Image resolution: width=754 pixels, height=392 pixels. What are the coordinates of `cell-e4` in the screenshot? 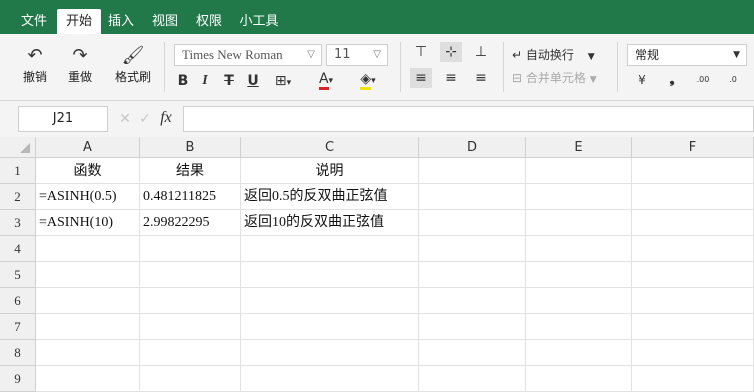 It's located at (579, 249).